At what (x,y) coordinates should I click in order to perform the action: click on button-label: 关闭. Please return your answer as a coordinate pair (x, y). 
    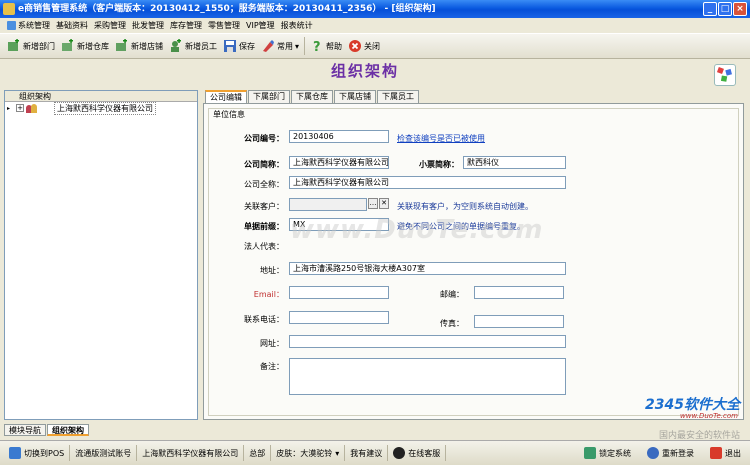
    Looking at the image, I should click on (372, 46).